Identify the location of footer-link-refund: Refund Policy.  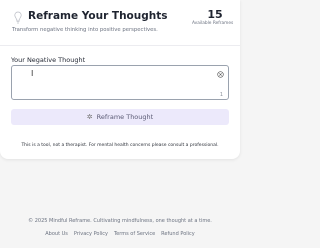
(178, 234).